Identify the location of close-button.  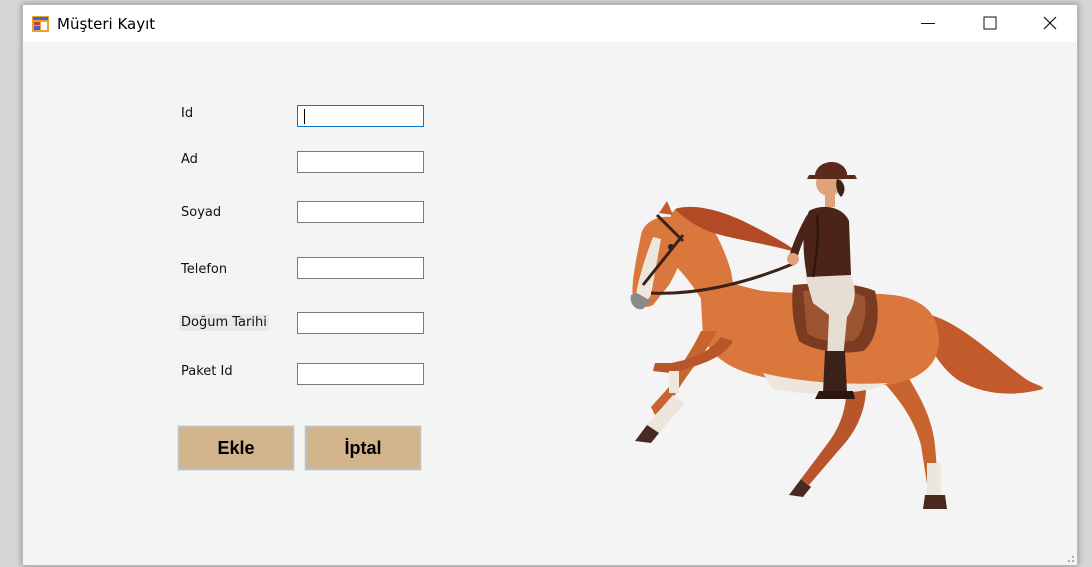
(1050, 23).